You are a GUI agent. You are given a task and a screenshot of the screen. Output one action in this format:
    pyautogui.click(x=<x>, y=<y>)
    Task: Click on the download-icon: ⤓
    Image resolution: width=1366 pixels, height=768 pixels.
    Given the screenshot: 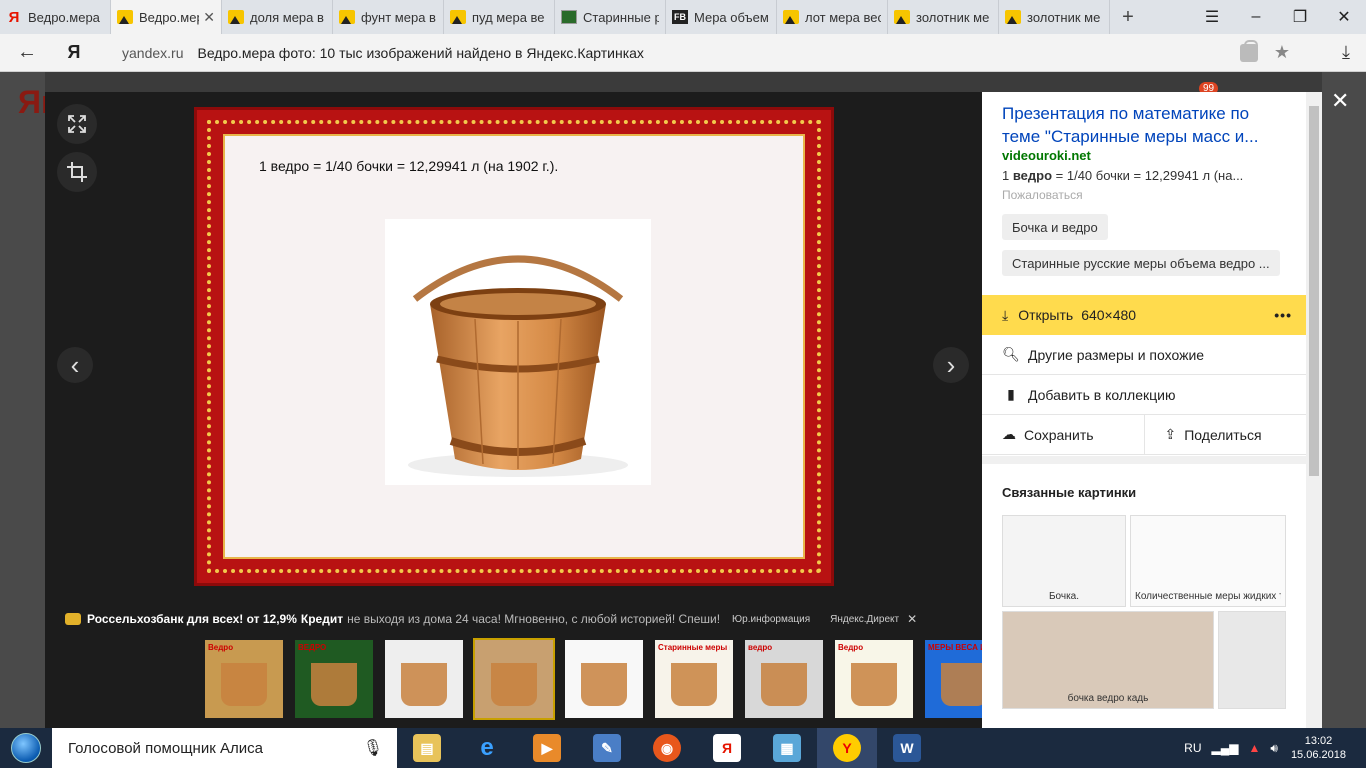 What is the action you would take?
    pyautogui.click(x=1346, y=52)
    